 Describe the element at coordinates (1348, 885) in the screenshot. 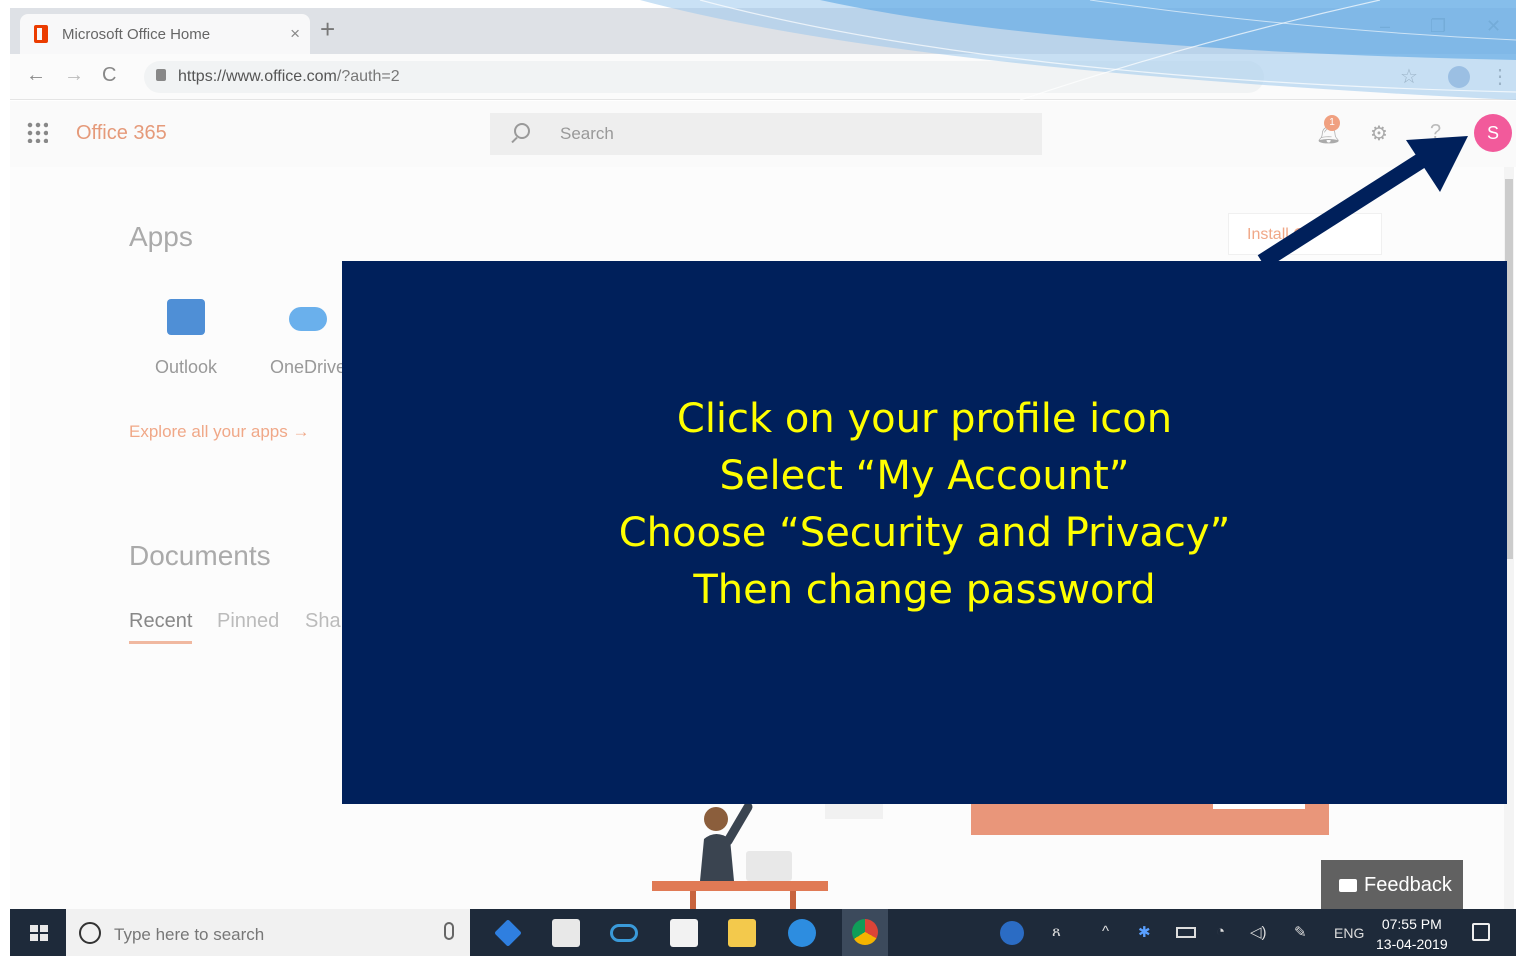

I see `feedback-icon` at that location.